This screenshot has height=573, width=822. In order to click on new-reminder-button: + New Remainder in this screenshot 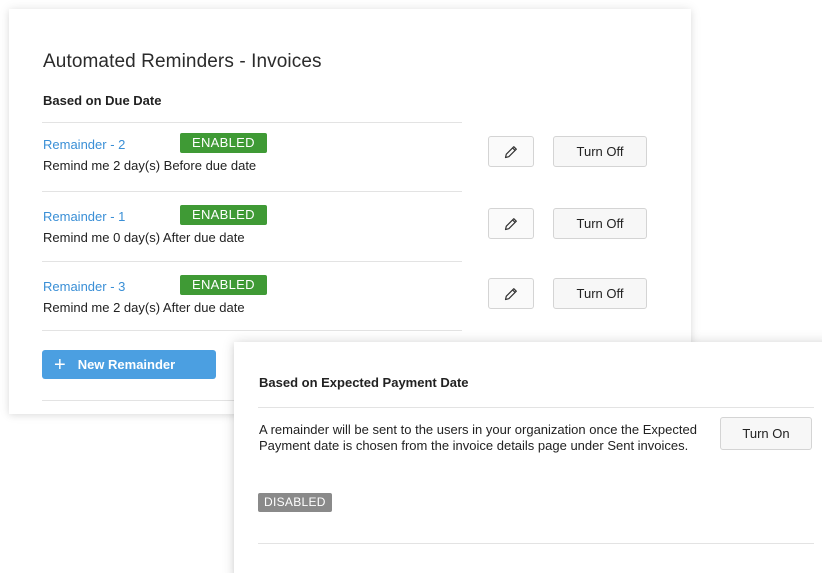, I will do `click(129, 364)`.